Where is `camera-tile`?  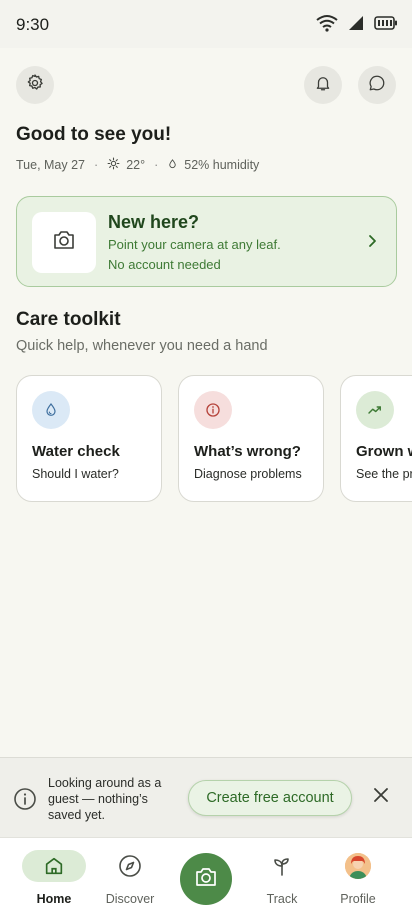
camera-tile is located at coordinates (64, 242).